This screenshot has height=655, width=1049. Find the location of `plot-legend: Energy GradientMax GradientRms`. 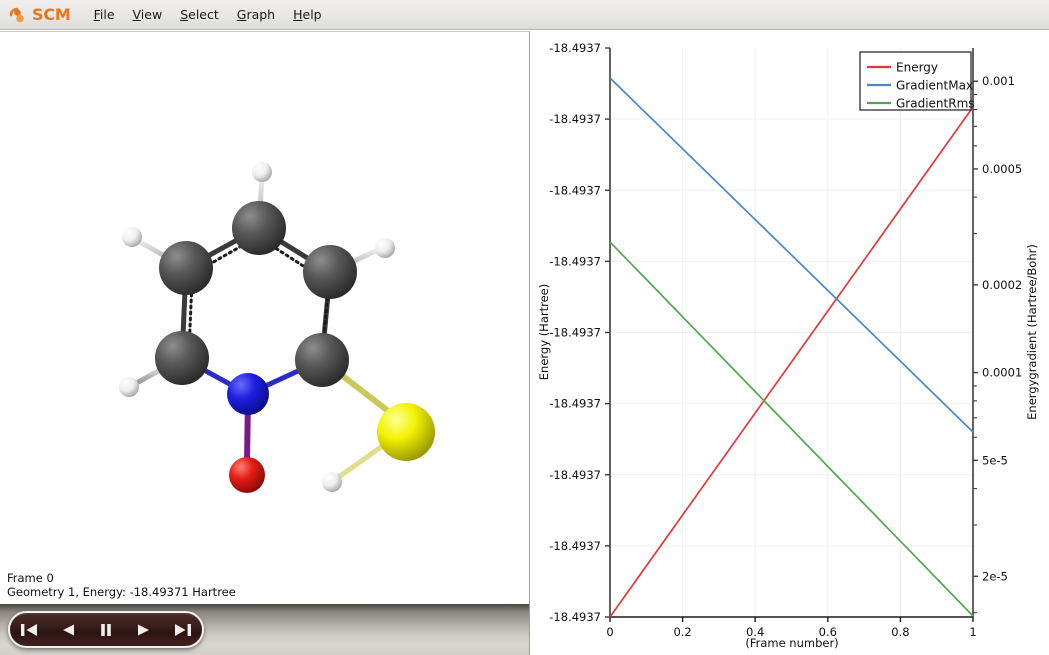

plot-legend: Energy GradientMax GradientRms is located at coordinates (917, 81).